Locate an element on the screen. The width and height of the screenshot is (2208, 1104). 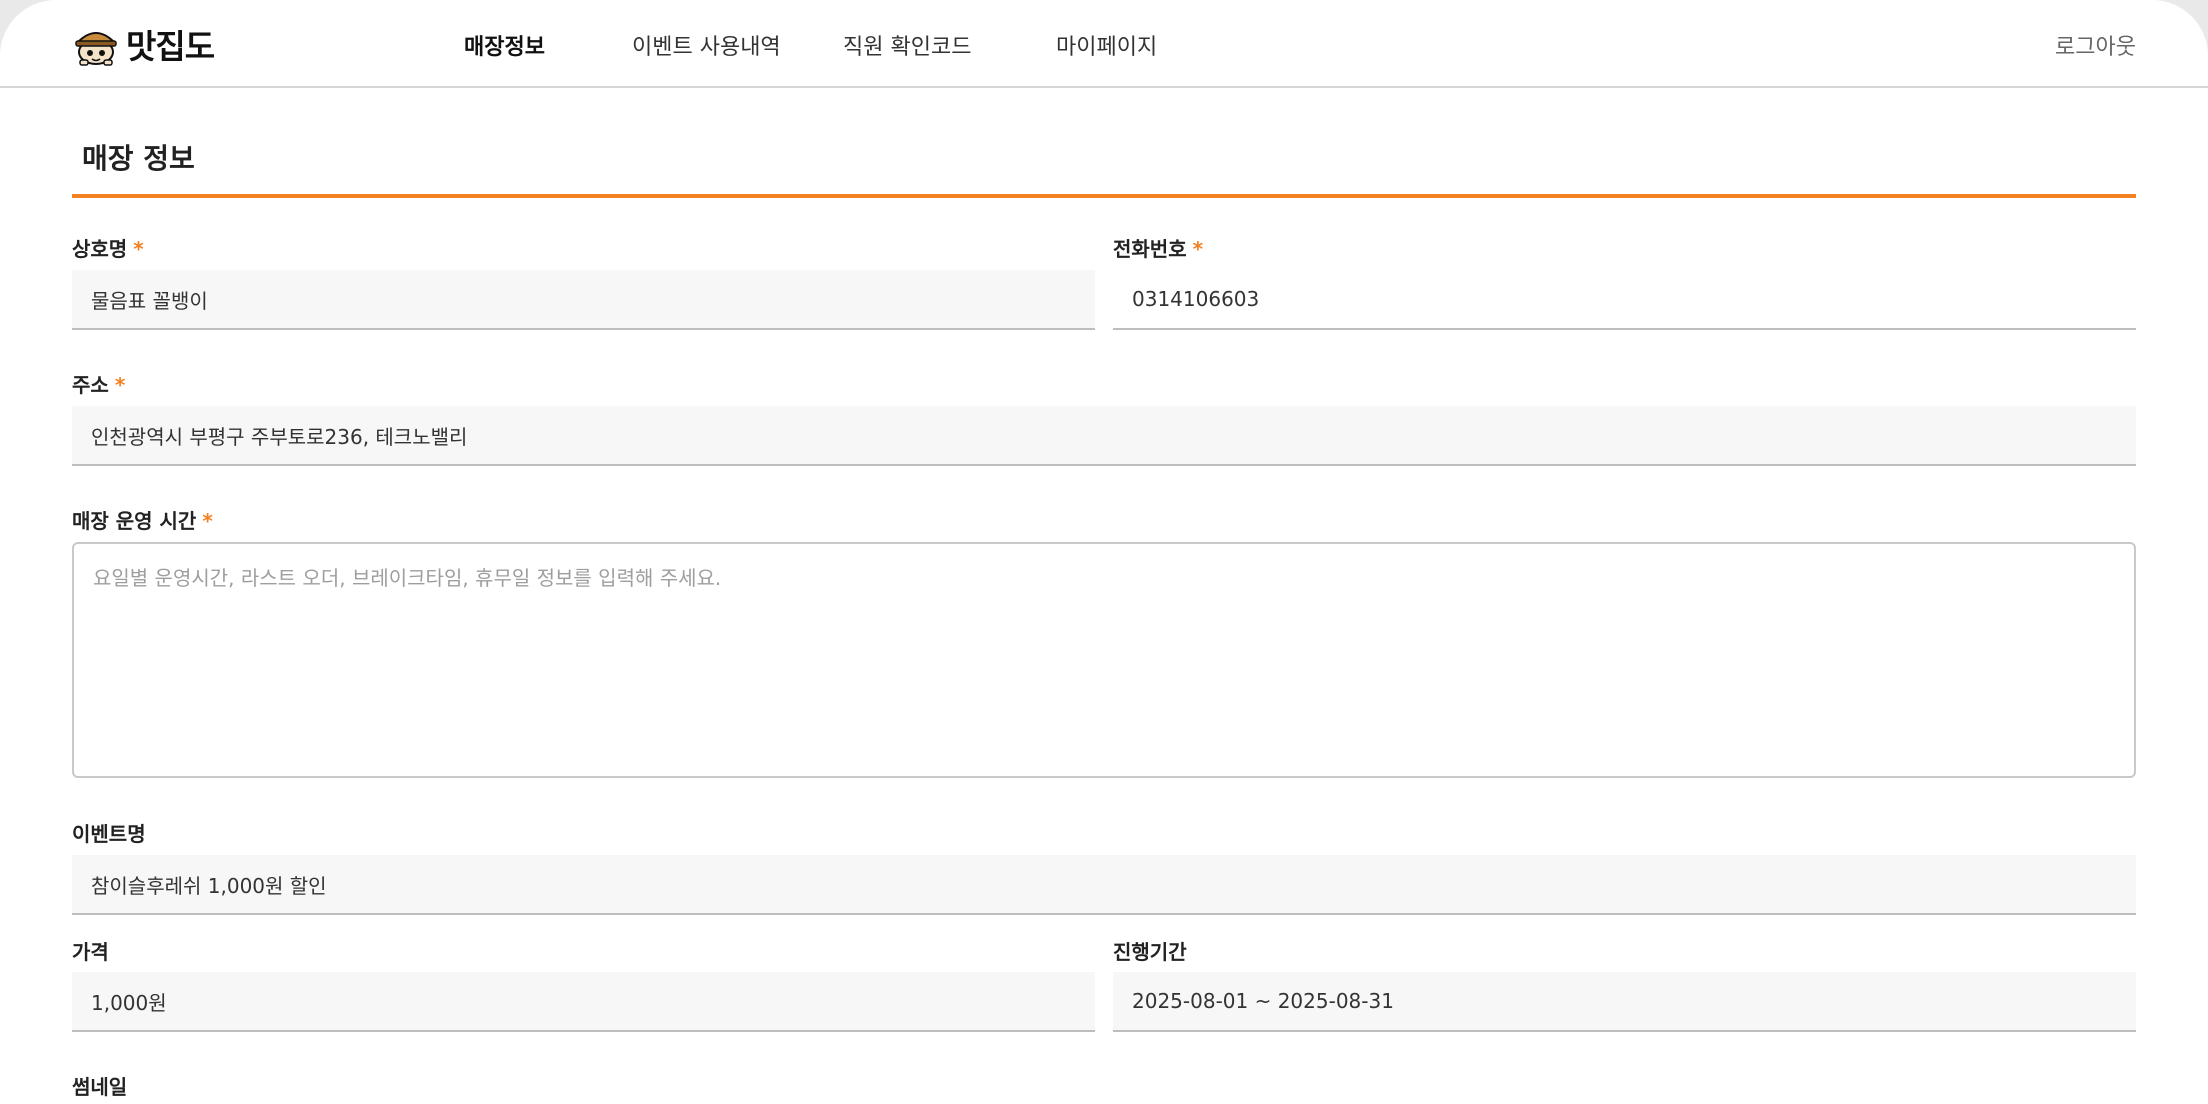
logo: 맛집도 is located at coordinates (143, 44).